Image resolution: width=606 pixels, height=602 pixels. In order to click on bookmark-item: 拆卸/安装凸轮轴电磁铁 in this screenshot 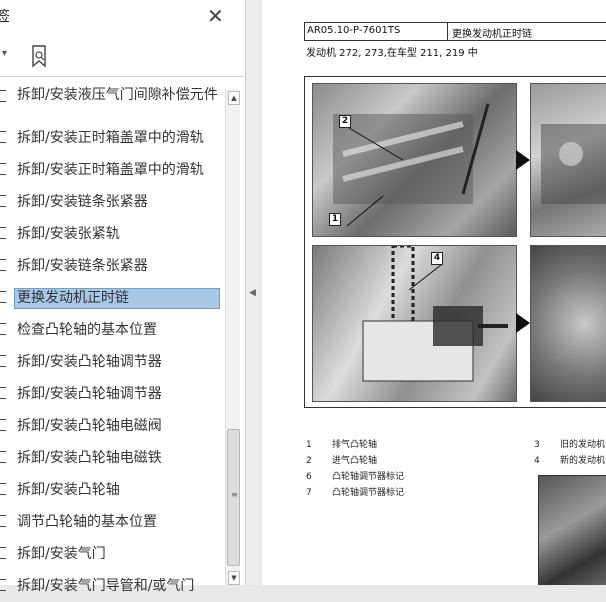, I will do `click(111, 458)`.